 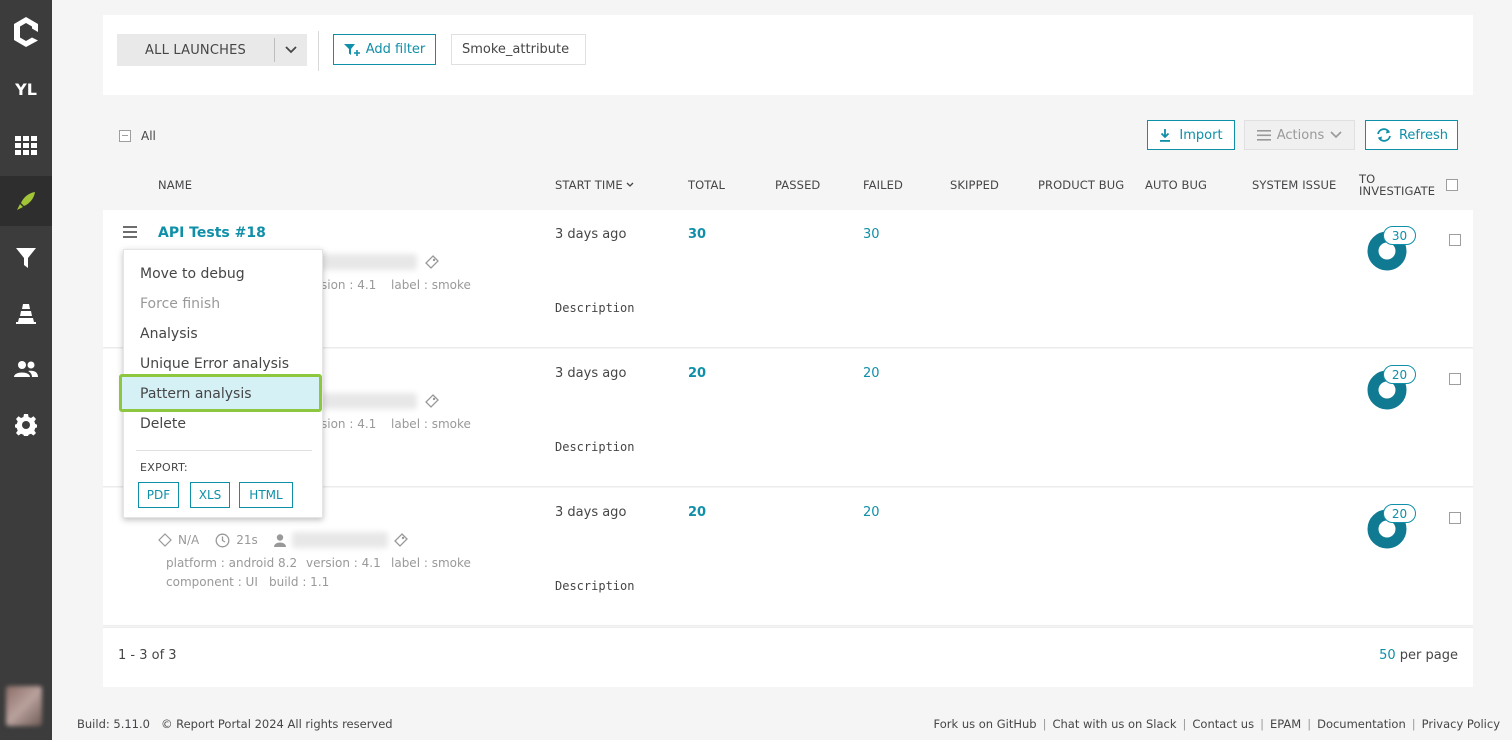 I want to click on members-icon, so click(x=26, y=369).